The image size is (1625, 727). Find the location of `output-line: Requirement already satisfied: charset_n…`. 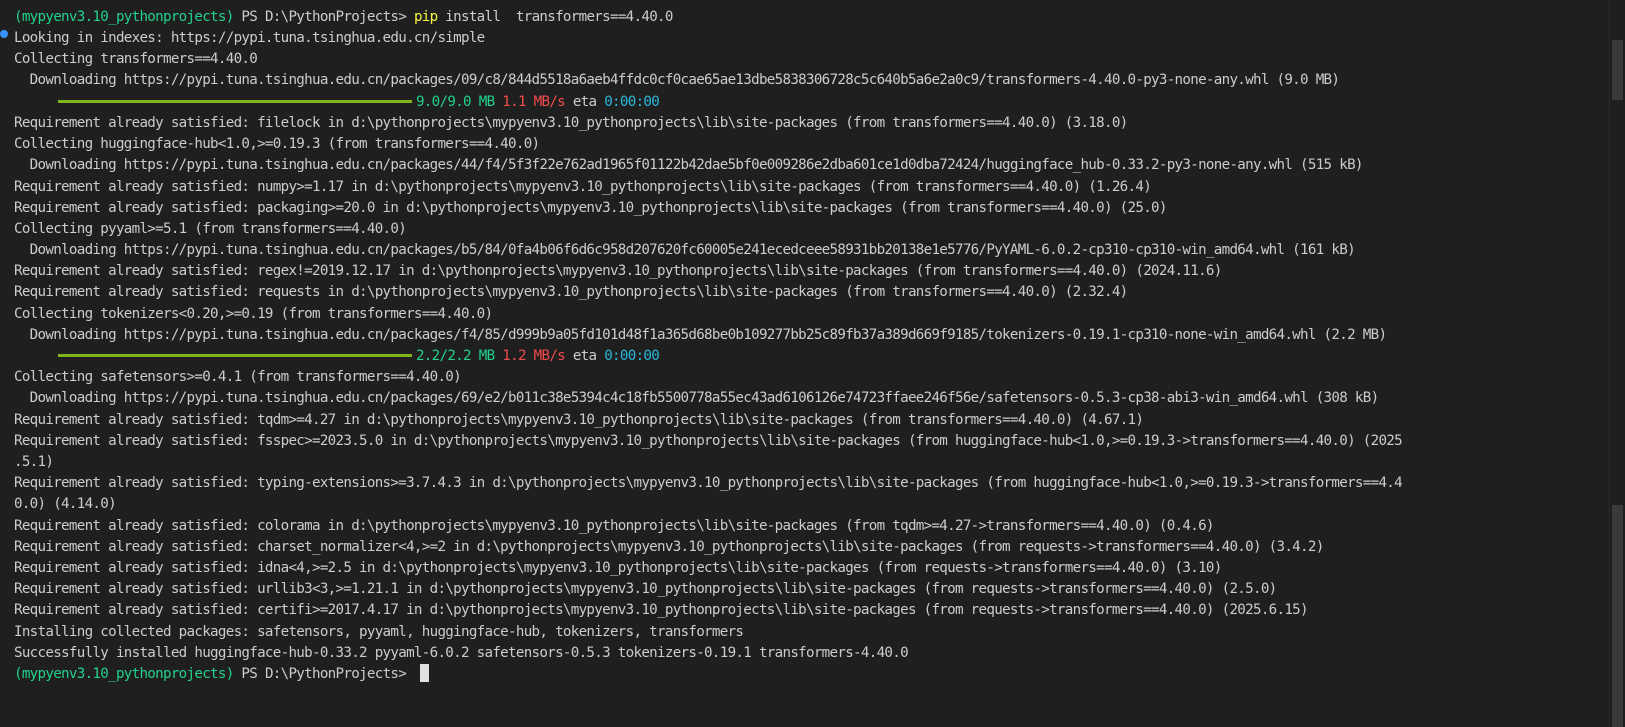

output-line: Requirement already satisfied: charset_n… is located at coordinates (669, 547).